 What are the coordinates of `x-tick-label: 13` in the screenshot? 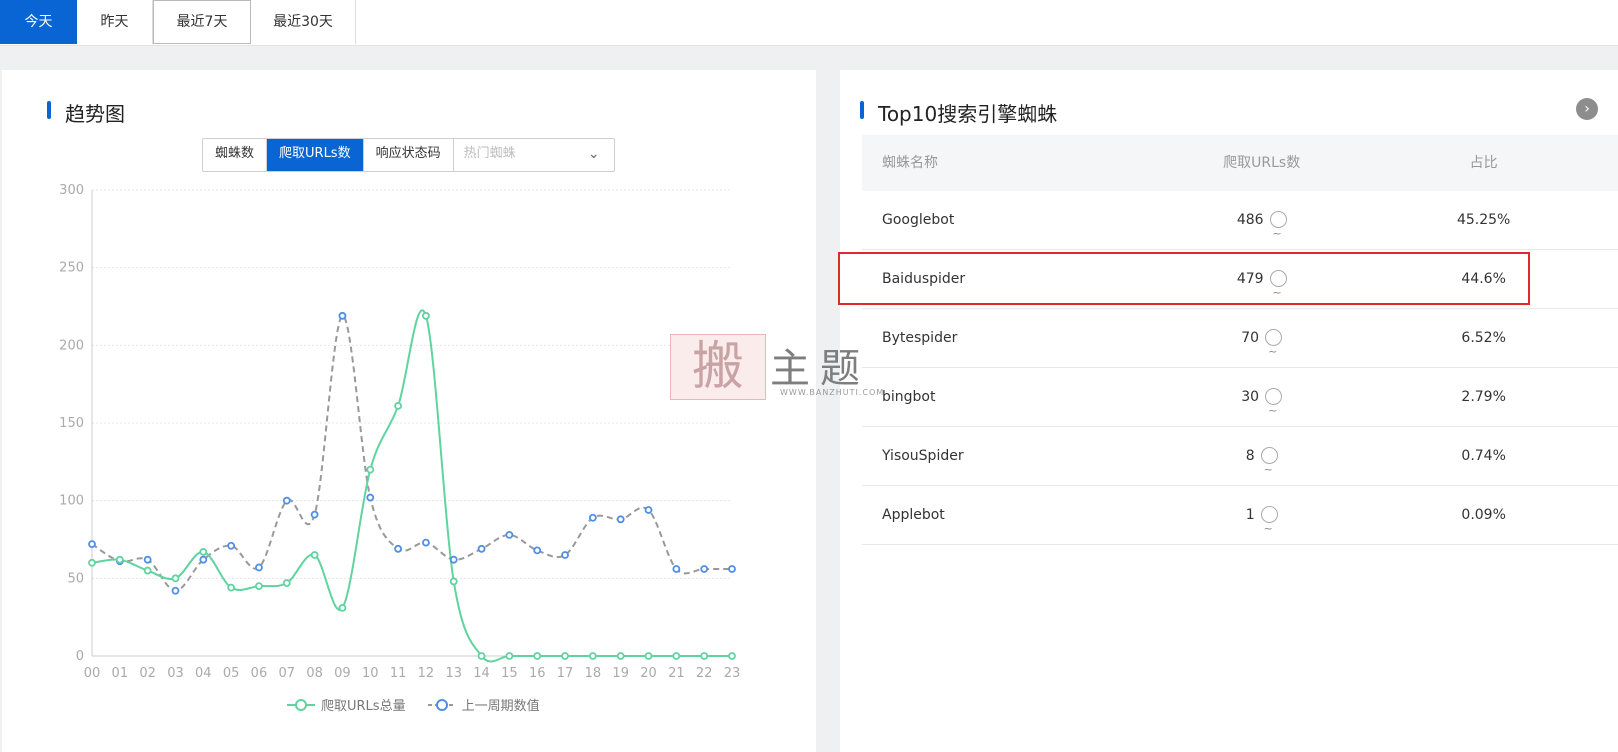 It's located at (453, 673).